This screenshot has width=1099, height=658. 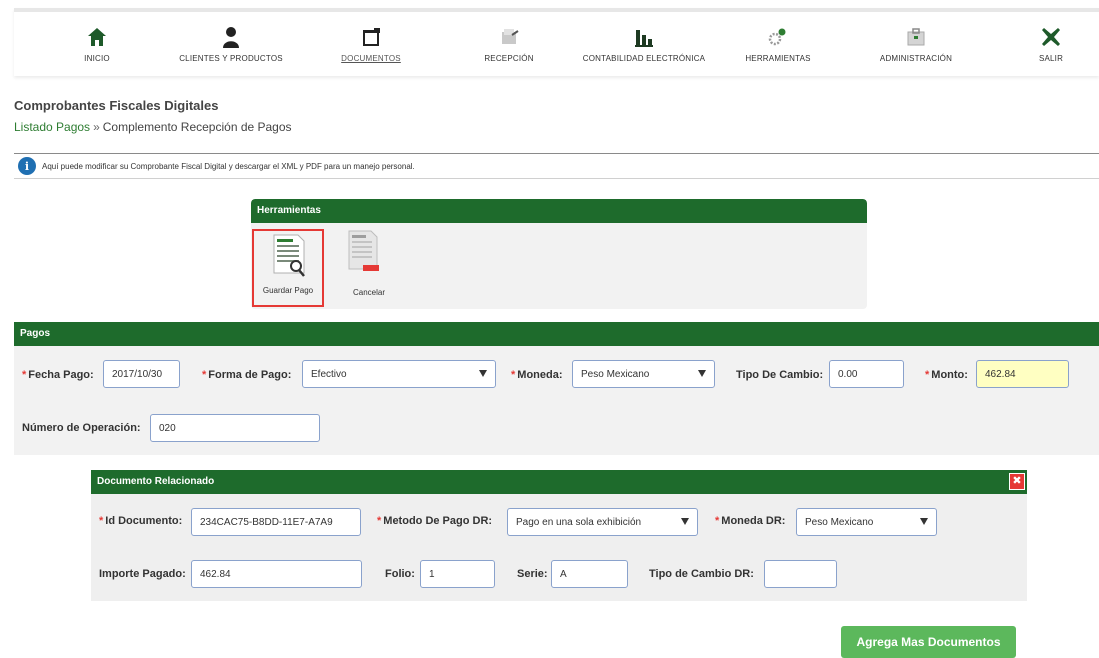 I want to click on nav-item-administracion: ADMINISTRACIÓN, so click(x=916, y=44).